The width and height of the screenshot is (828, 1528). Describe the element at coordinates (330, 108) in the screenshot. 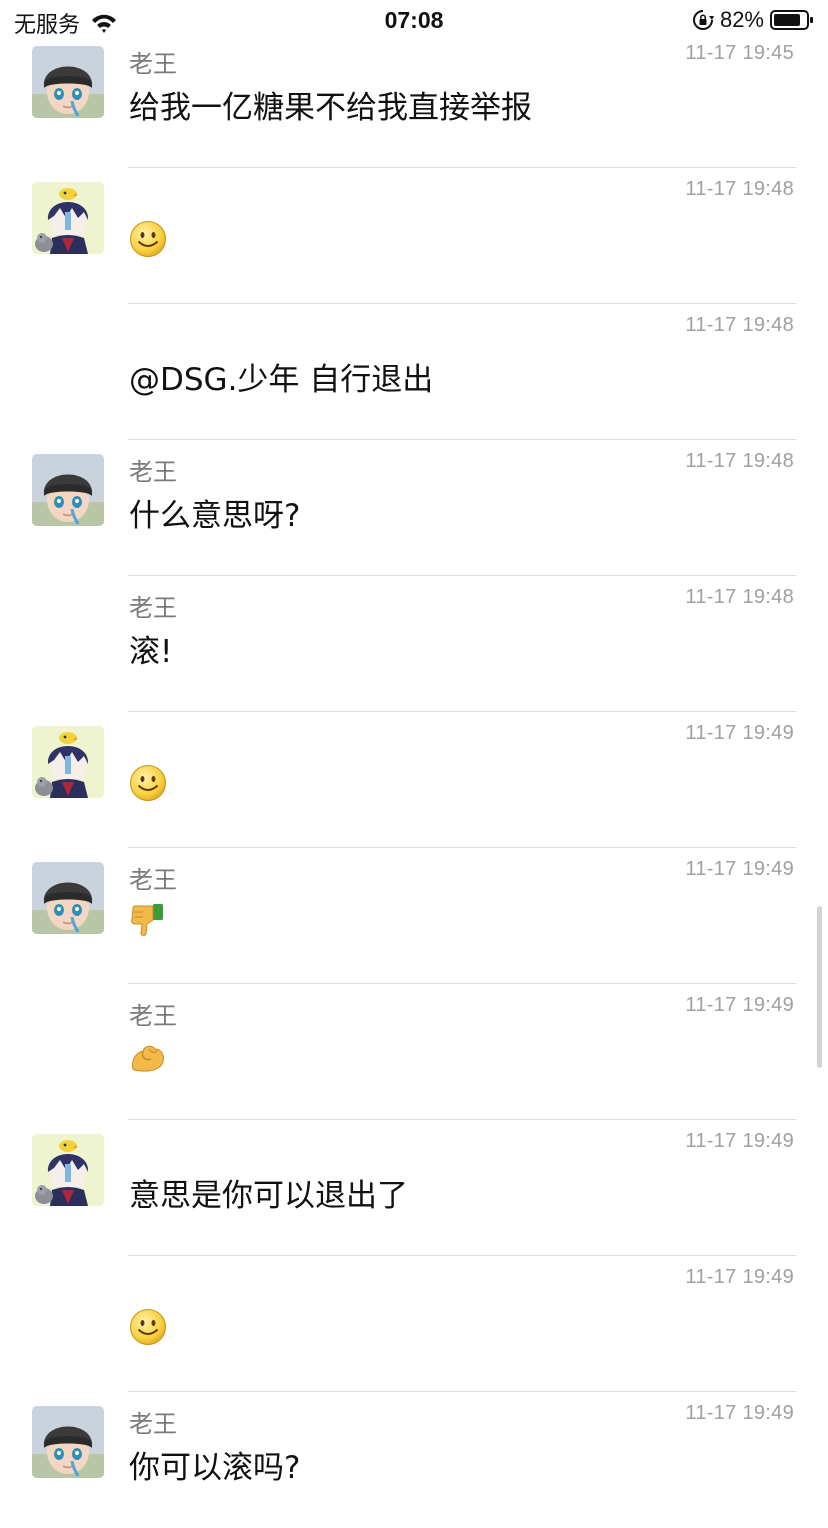

I see `message-text: 给我一亿糖果不给我直接举报` at that location.